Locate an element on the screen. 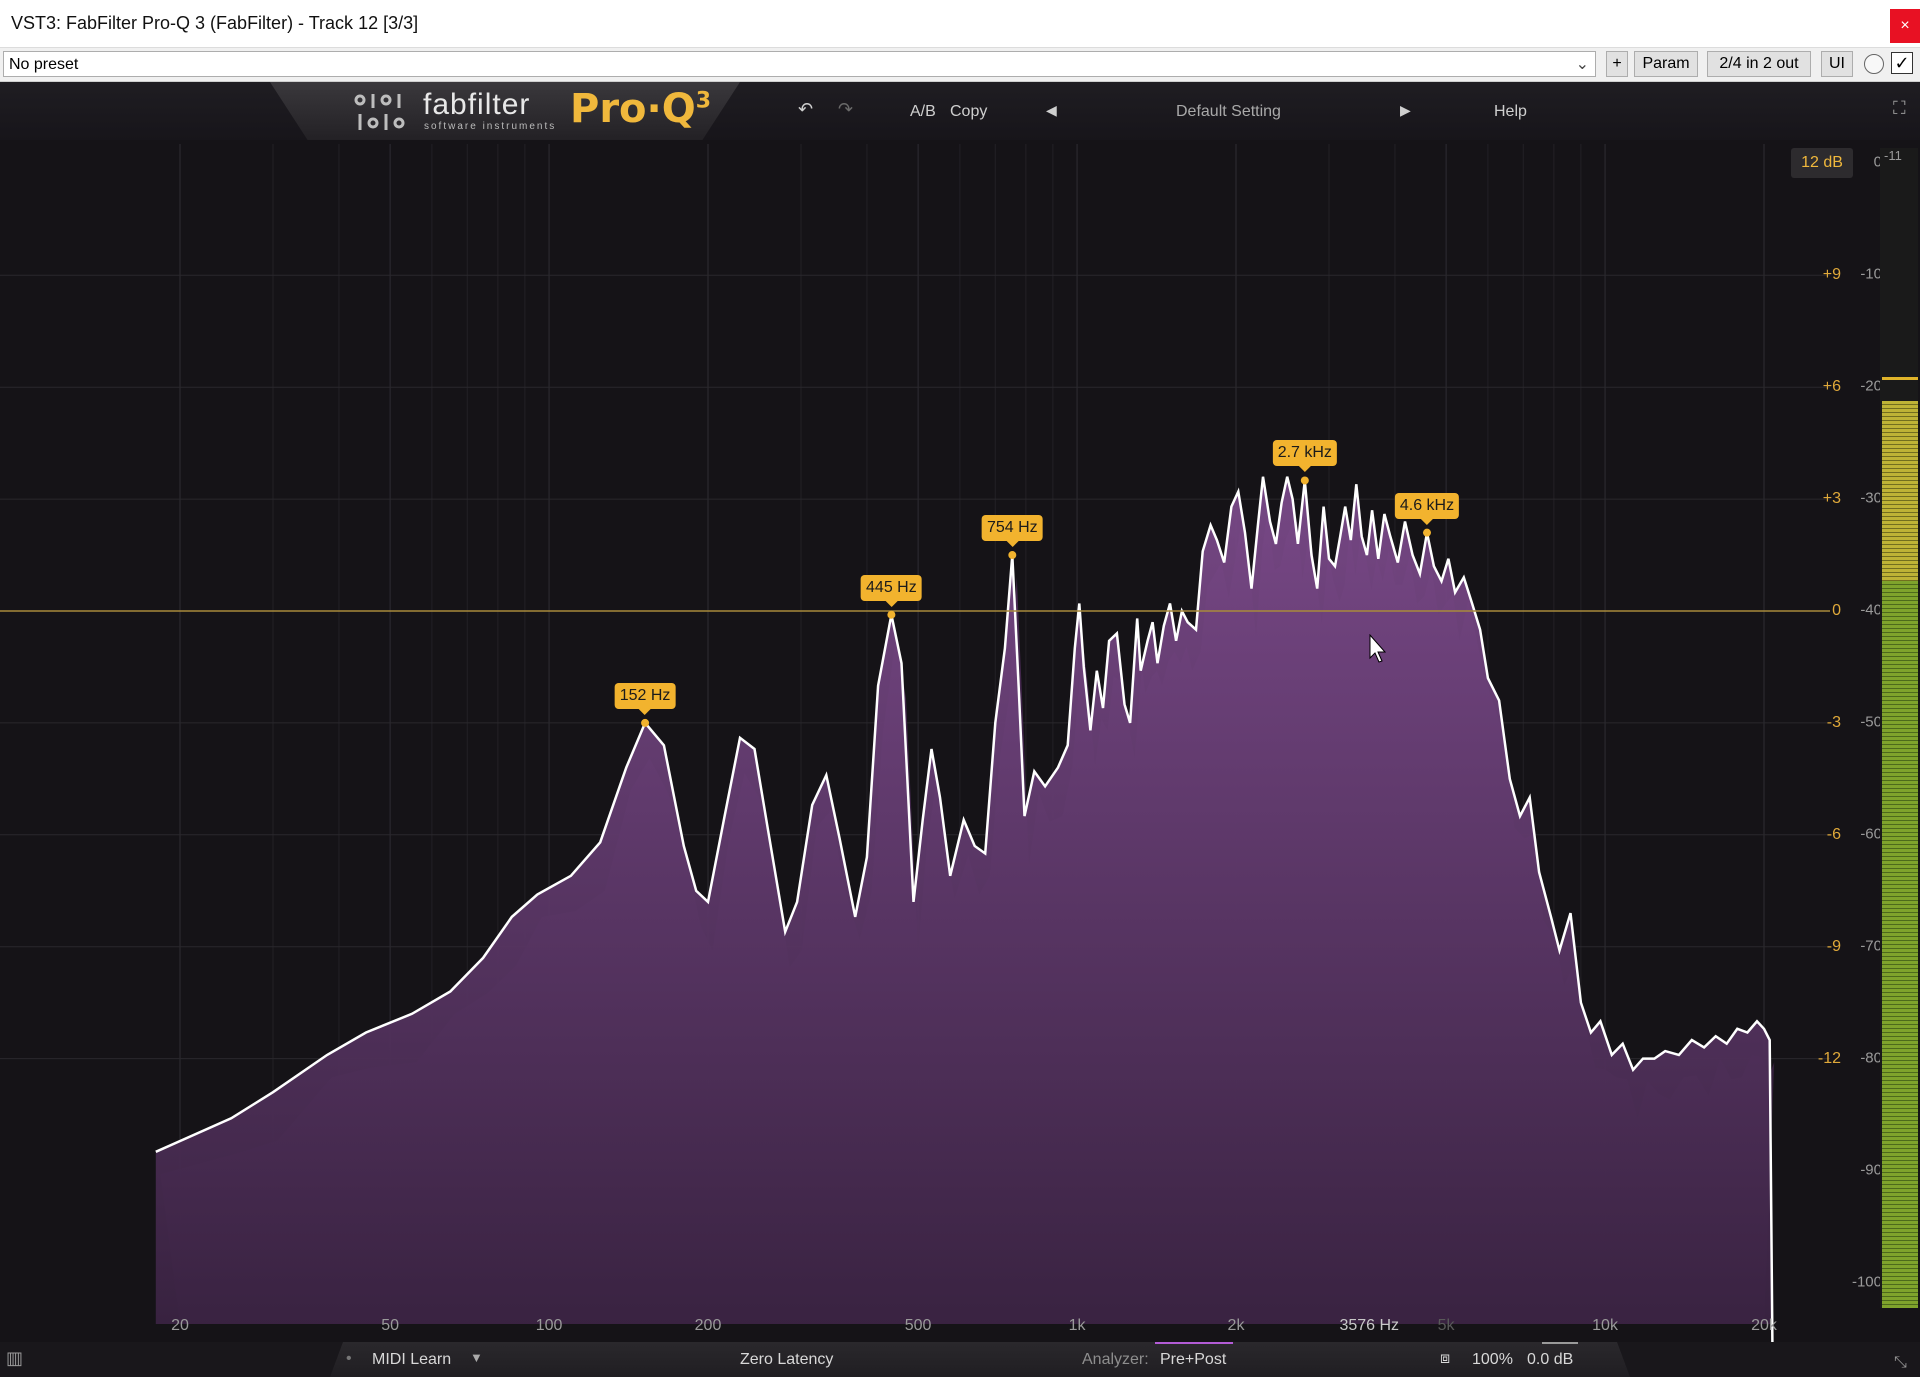 This screenshot has width=1920, height=1377. next-preset-icon: ▶ is located at coordinates (1405, 110).